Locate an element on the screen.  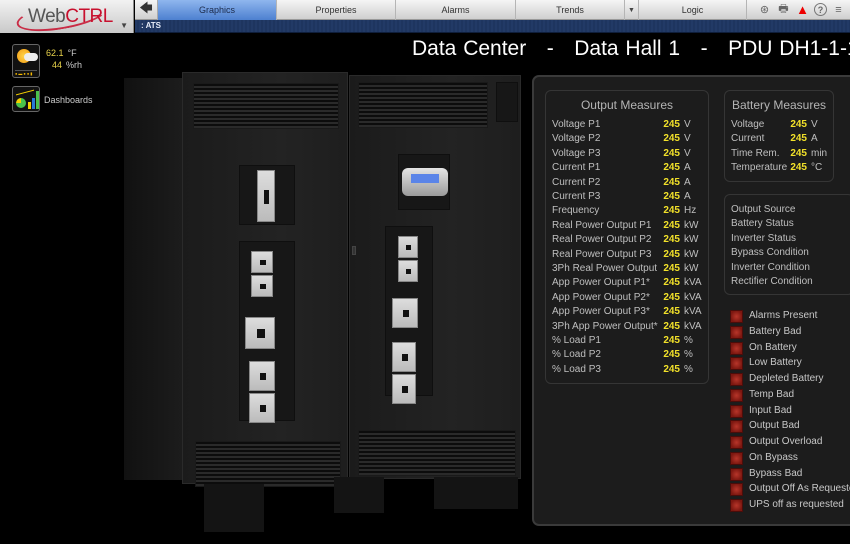
measure-label: % Load P3 is located at coordinates (576, 369).